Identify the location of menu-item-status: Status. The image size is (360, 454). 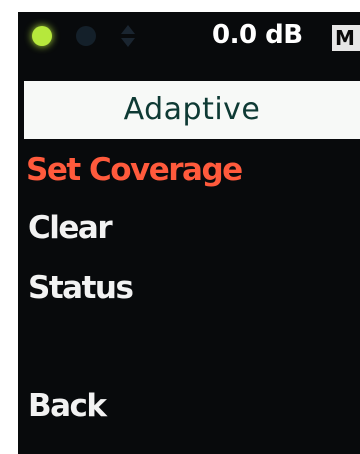
(81, 288).